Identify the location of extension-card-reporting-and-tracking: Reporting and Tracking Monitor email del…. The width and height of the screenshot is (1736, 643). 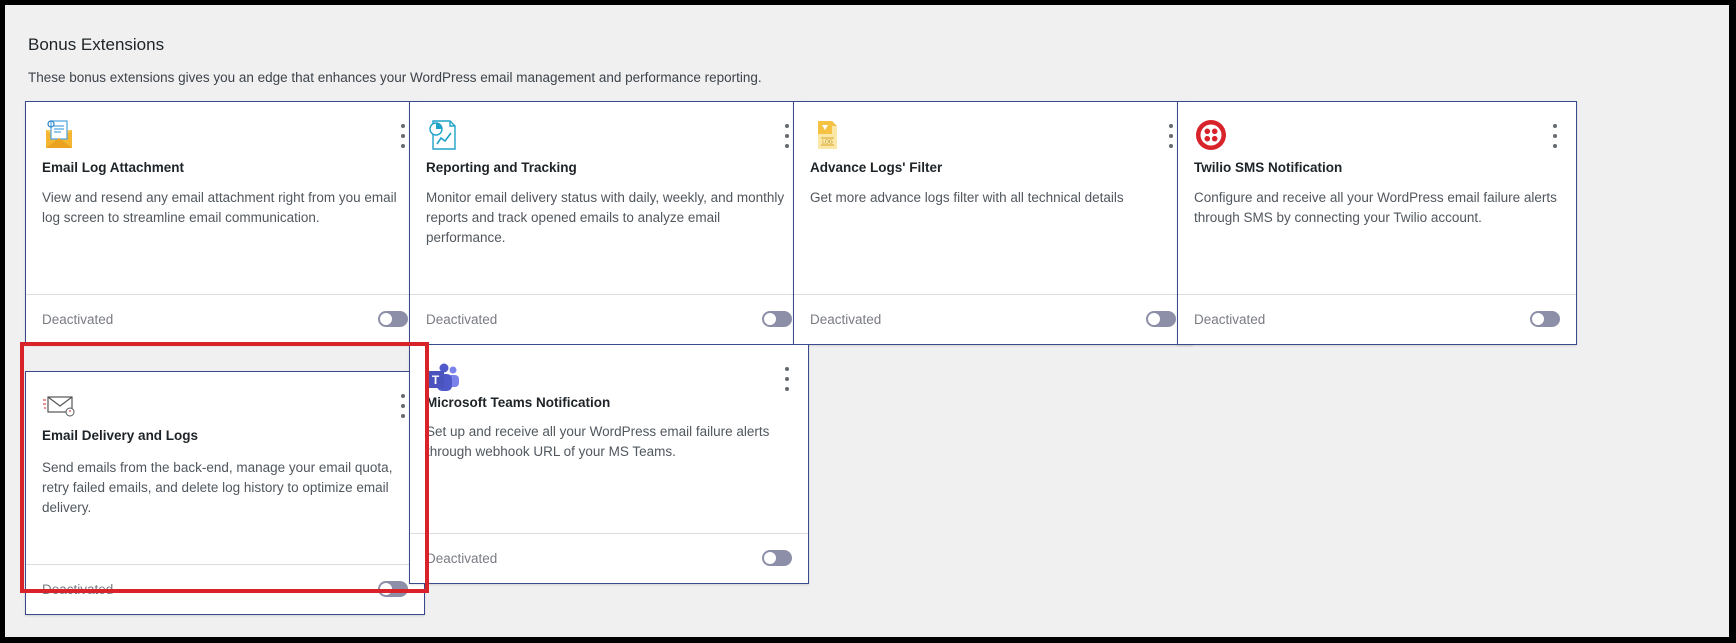
(609, 223).